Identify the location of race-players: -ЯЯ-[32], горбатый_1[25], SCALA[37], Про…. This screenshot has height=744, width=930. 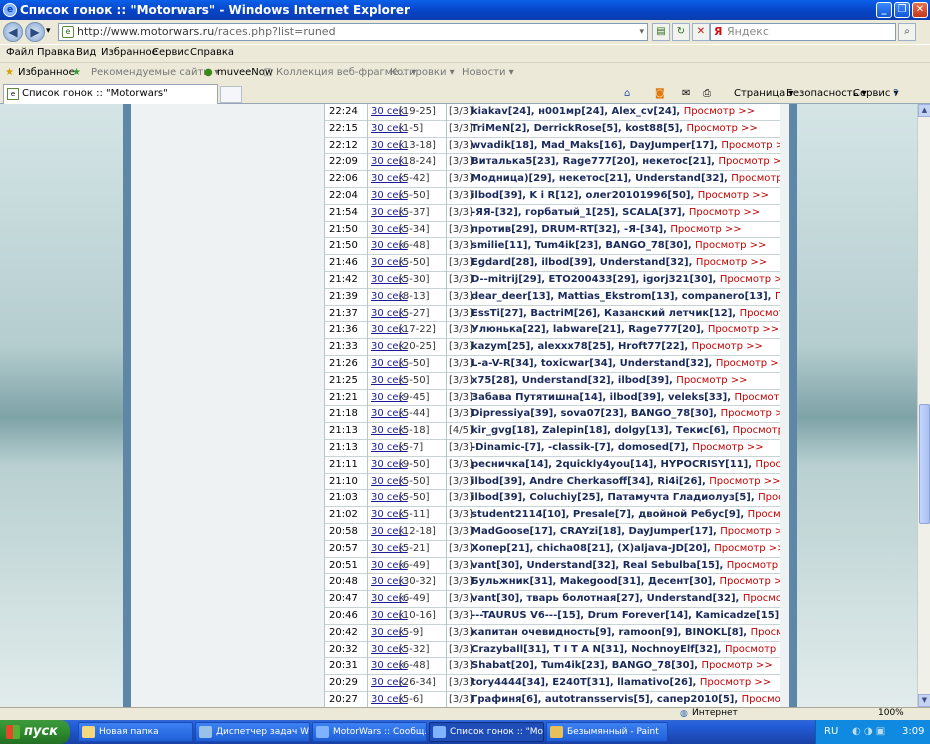
(615, 213).